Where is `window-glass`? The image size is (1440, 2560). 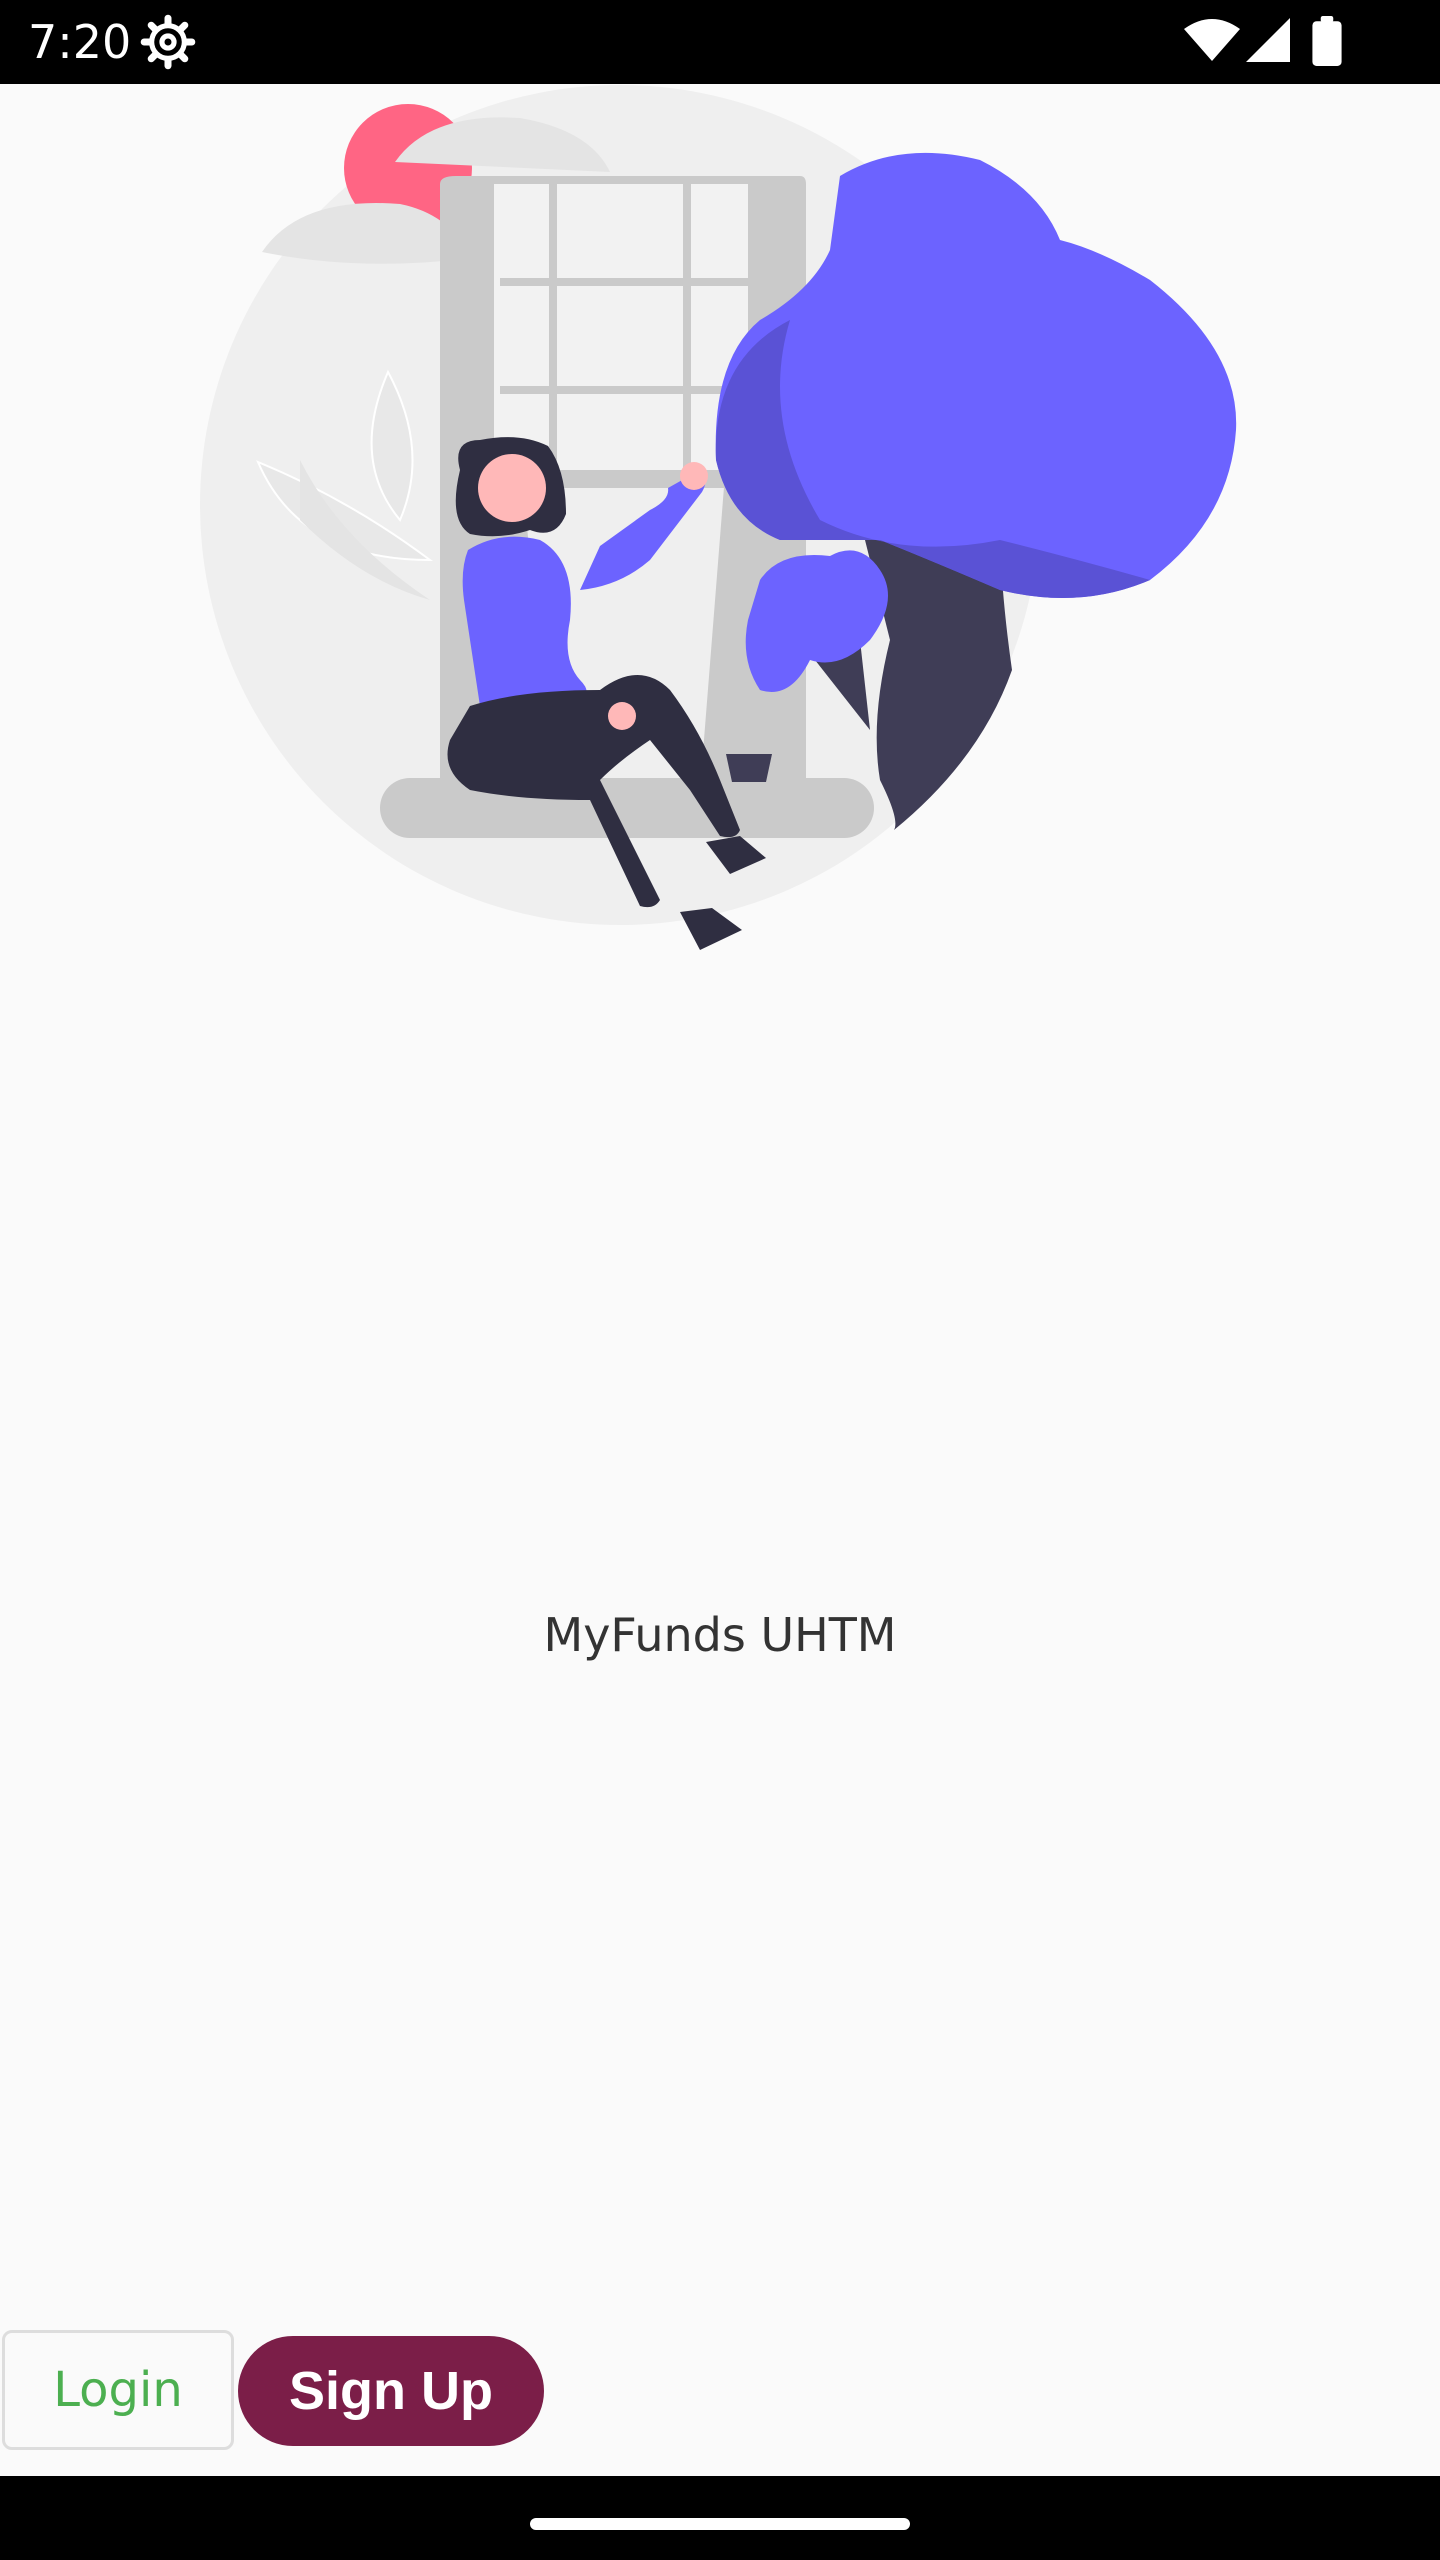
window-glass is located at coordinates (621, 334).